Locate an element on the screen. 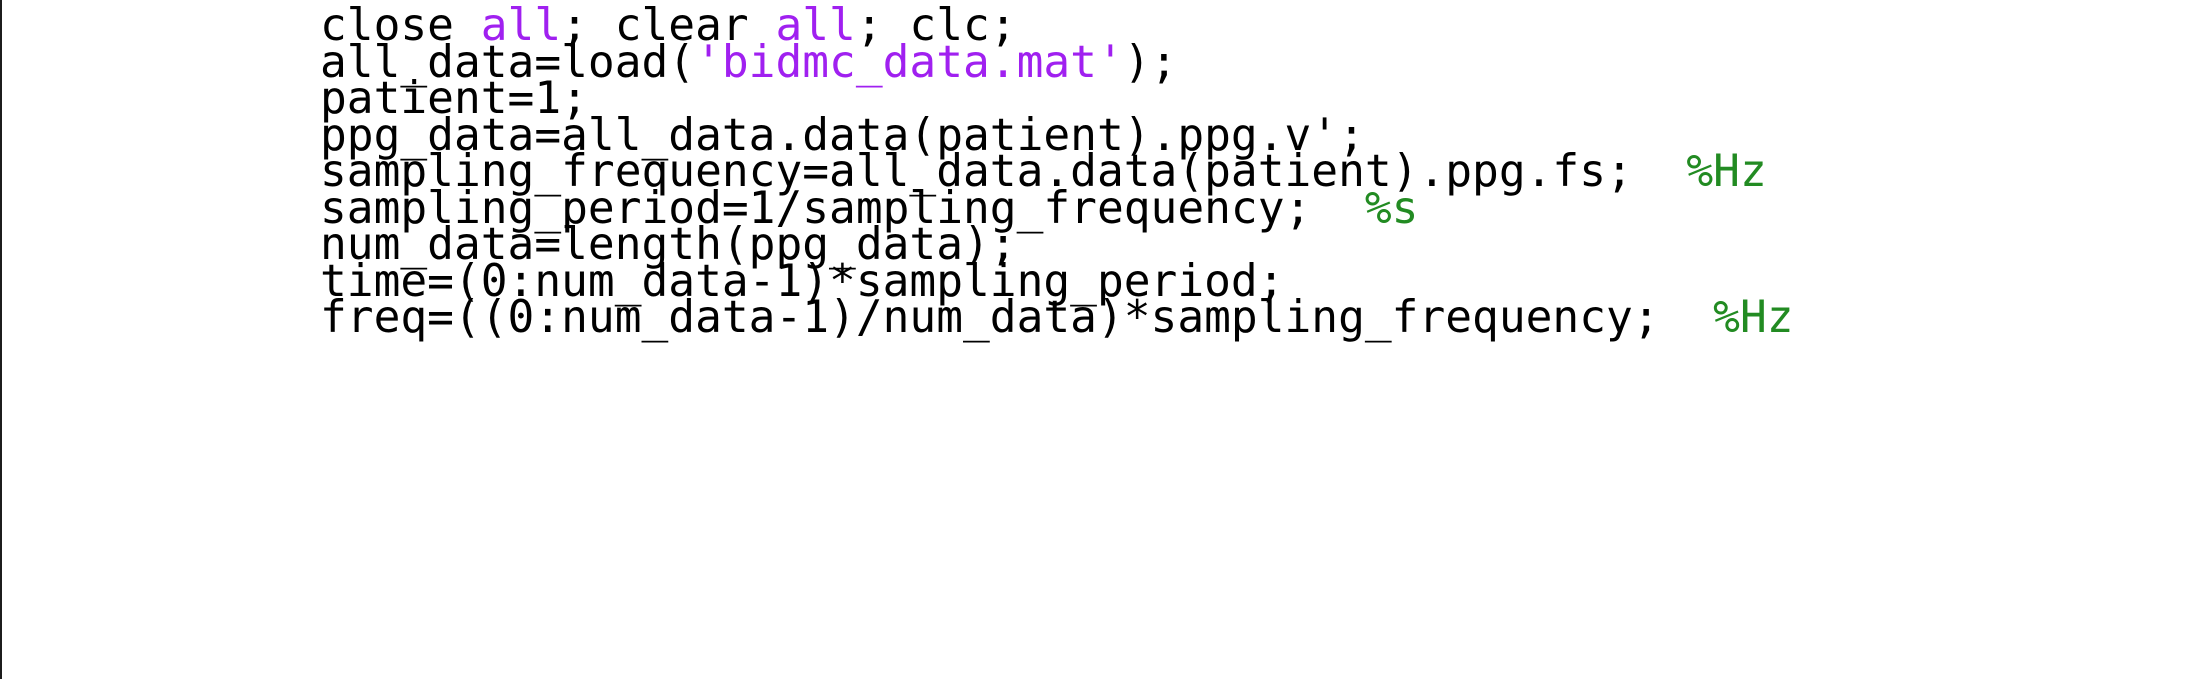 Image resolution: width=2192 pixels, height=679 pixels. code-token-string: 'bidmc_data.mat' is located at coordinates (909, 62).